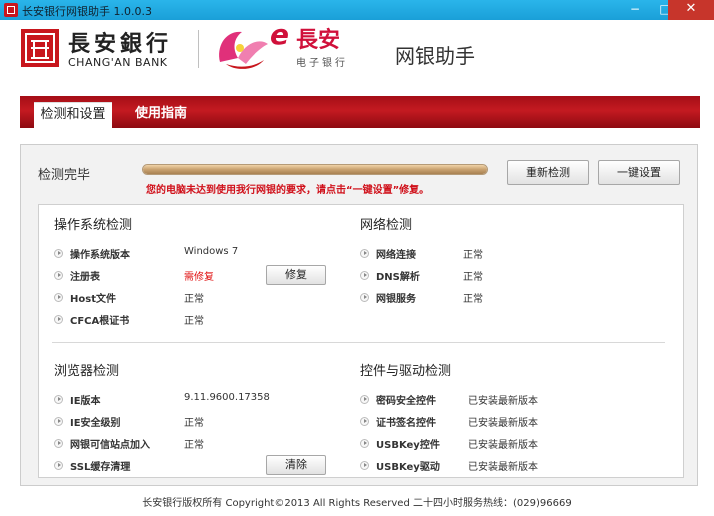 This screenshot has width=714, height=516. Describe the element at coordinates (460, 298) in the screenshot. I see `list-item: 网银服务 正常` at that location.